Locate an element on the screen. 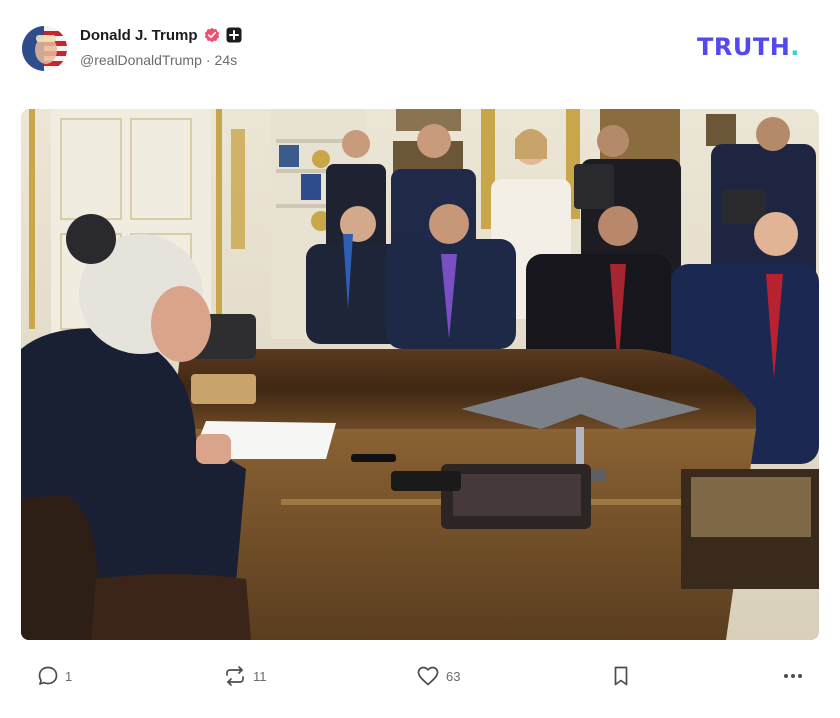 The width and height of the screenshot is (840, 718). retruth-button: 11 is located at coordinates (245, 676).